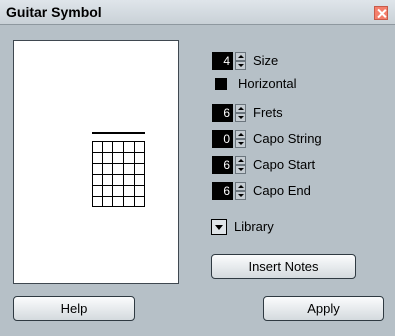 This screenshot has height=336, width=395. Describe the element at coordinates (240, 195) in the screenshot. I see `capo-end-down-icon` at that location.